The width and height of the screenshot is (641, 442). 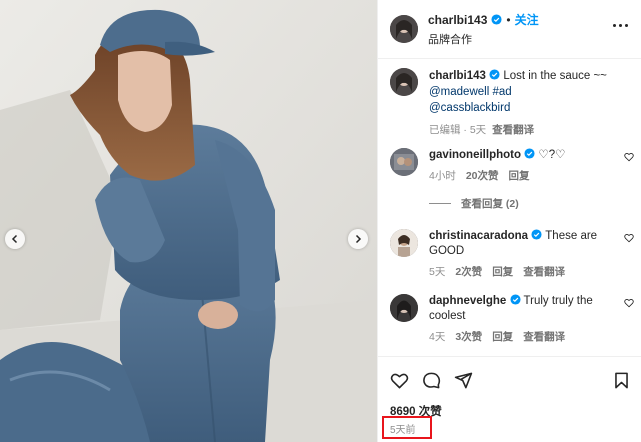 What do you see at coordinates (478, 236) in the screenshot?
I see `comment-username: christinacaradona` at bounding box center [478, 236].